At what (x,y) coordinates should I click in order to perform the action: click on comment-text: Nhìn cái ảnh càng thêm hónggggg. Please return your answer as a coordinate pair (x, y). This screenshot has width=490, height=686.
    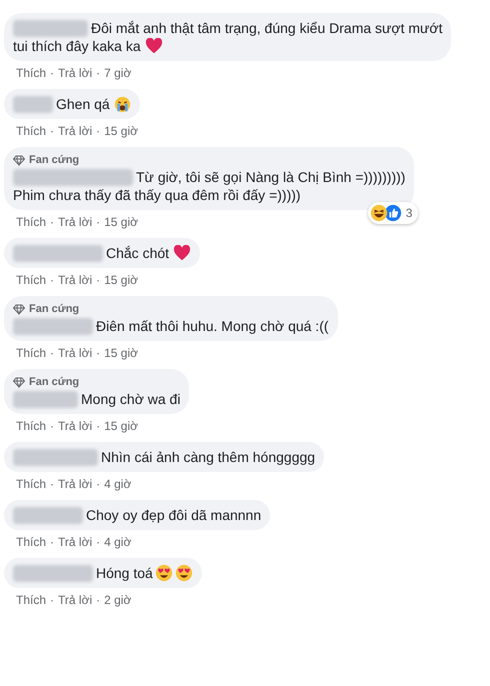
    Looking at the image, I should click on (208, 457).